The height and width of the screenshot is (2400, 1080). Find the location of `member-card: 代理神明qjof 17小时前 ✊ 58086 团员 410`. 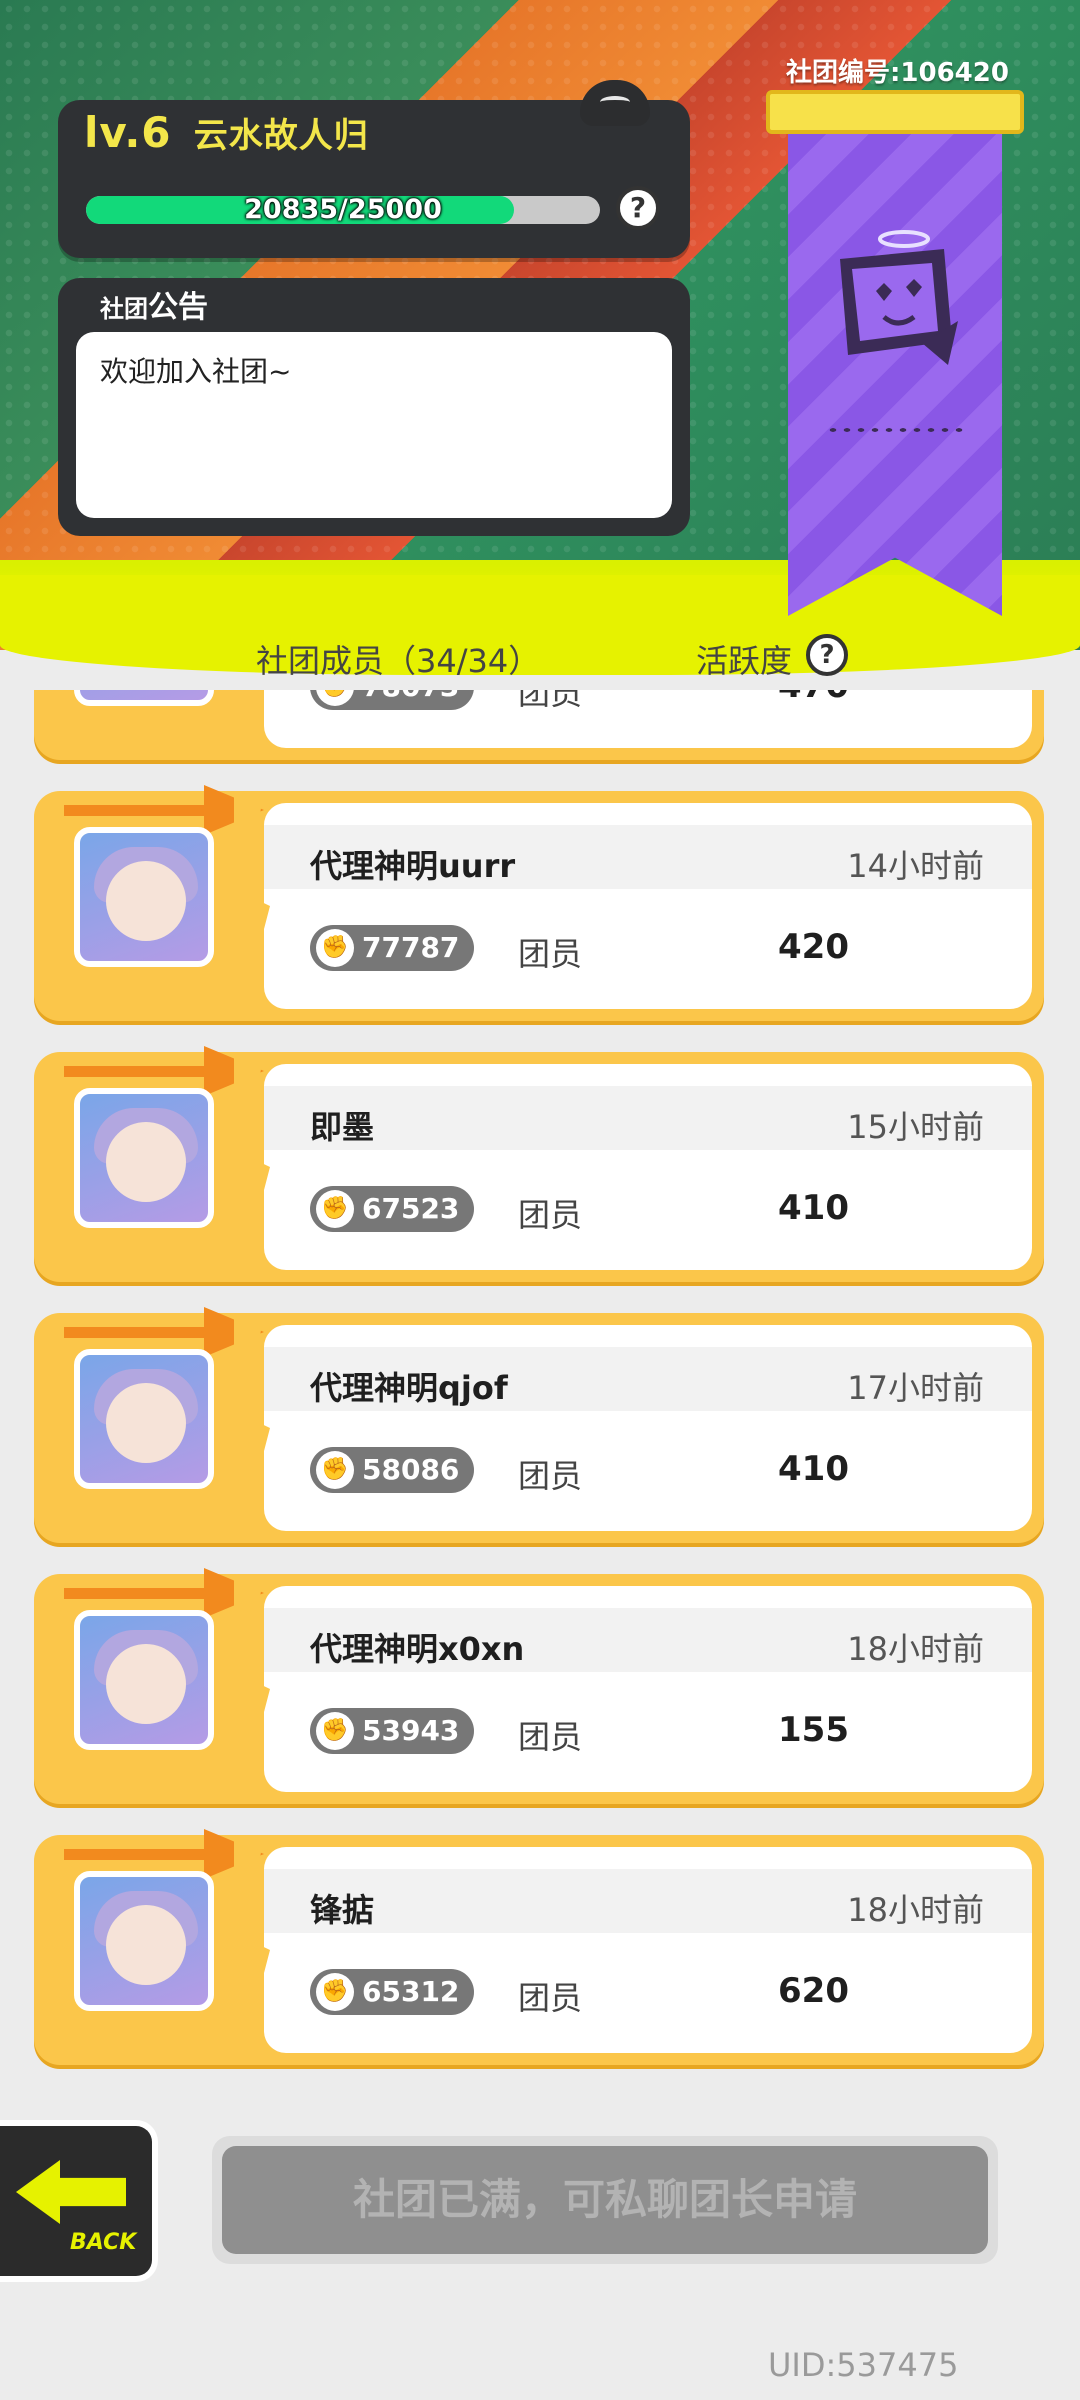

member-card: 代理神明qjof 17小时前 ✊ 58086 团员 410 is located at coordinates (539, 1425).